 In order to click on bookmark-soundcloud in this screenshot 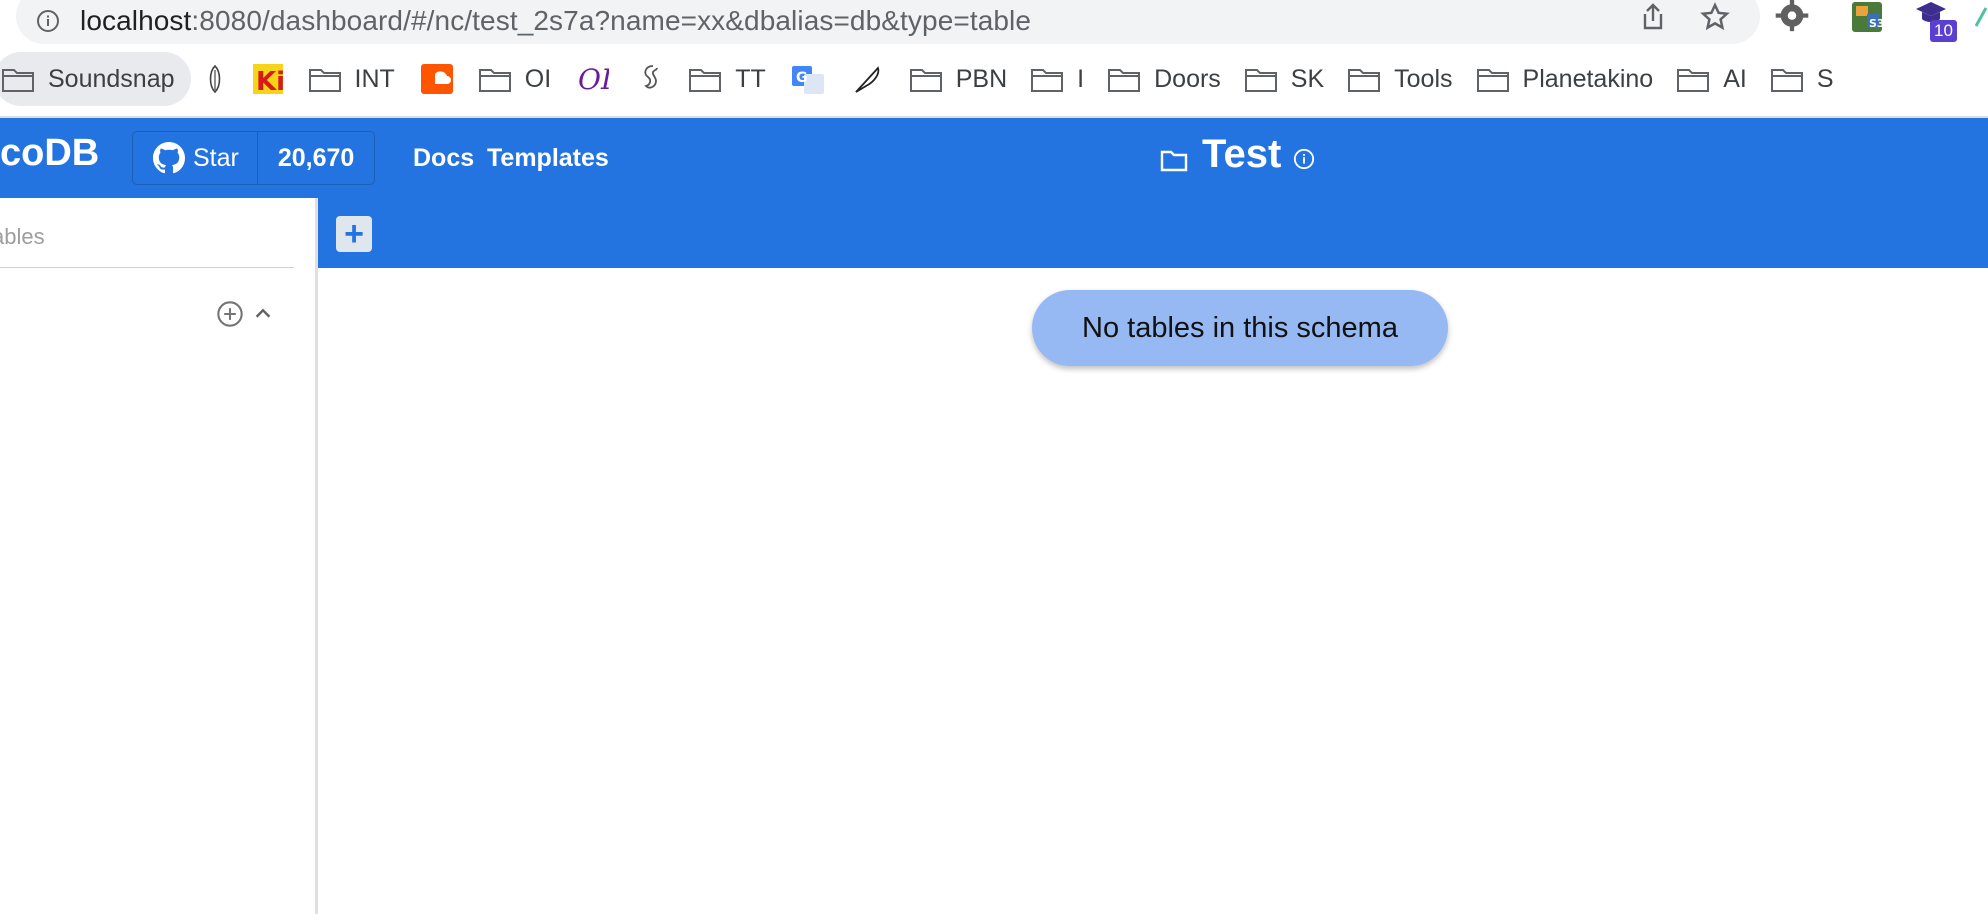, I will do `click(437, 79)`.